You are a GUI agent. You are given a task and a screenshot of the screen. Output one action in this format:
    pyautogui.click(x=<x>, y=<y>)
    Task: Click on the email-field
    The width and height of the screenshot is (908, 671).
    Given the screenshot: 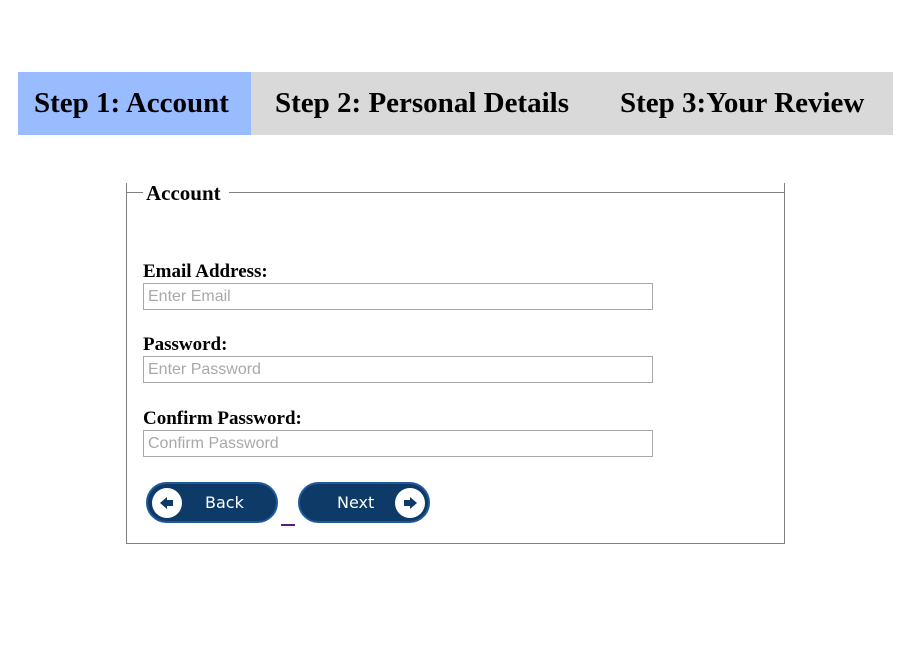 What is the action you would take?
    pyautogui.click(x=398, y=296)
    